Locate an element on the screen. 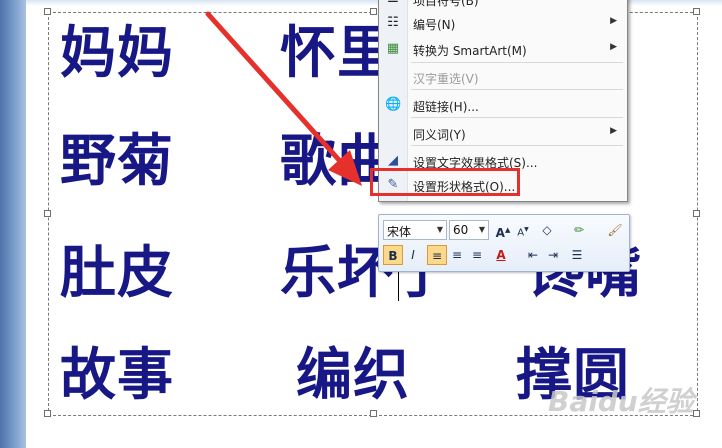  watermark-logo: Baidu经验 is located at coordinates (621, 401).